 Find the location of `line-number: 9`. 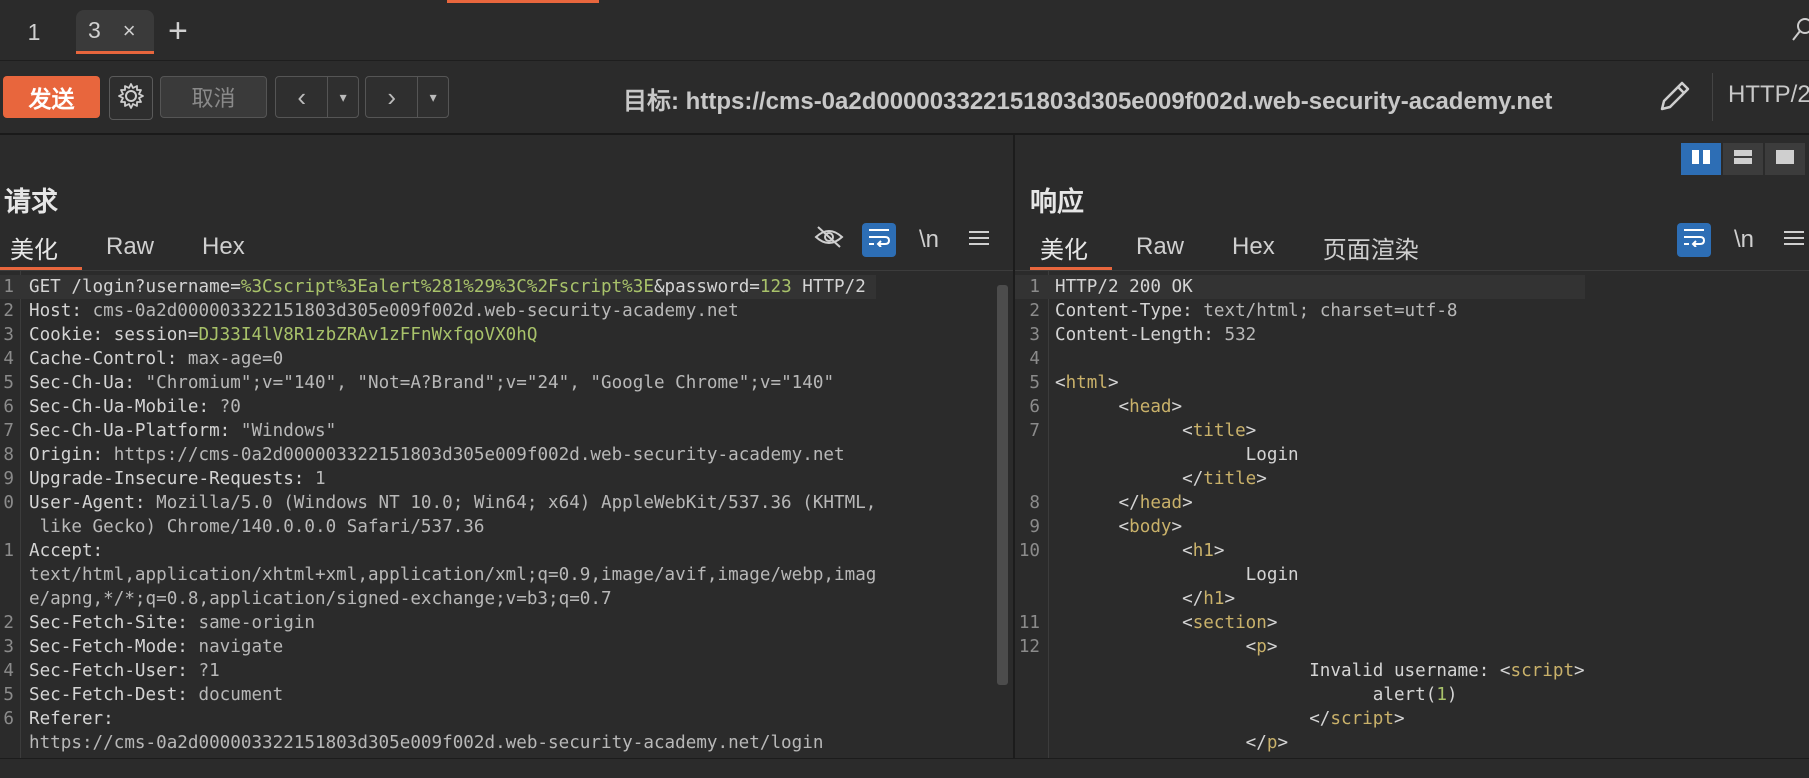

line-number: 9 is located at coordinates (8, 479).